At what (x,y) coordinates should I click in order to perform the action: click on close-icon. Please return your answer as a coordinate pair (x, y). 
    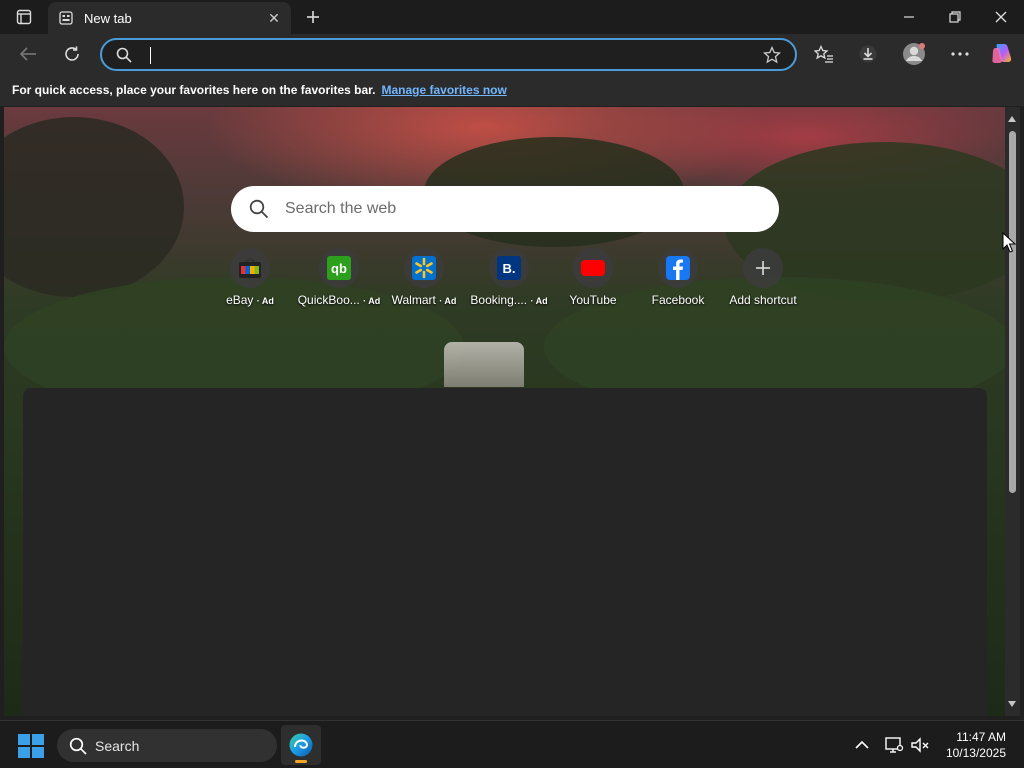
    Looking at the image, I should click on (1001, 17).